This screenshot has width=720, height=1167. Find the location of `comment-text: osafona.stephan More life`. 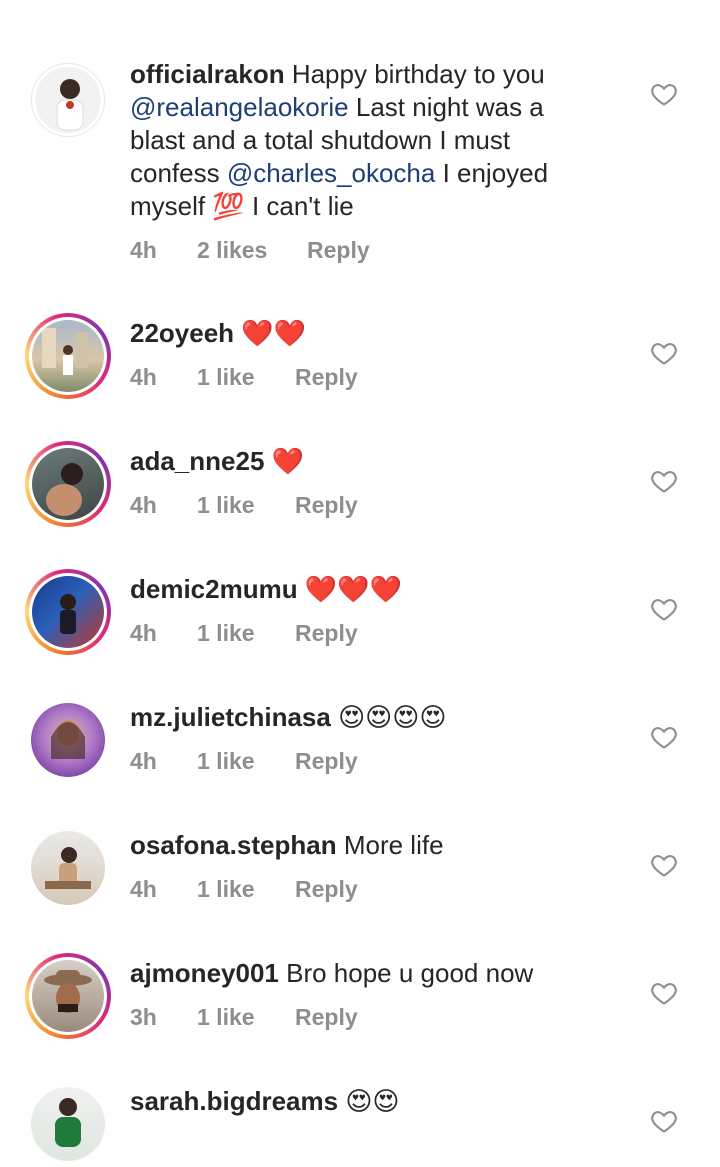

comment-text: osafona.stephan More life is located at coordinates (365, 845).